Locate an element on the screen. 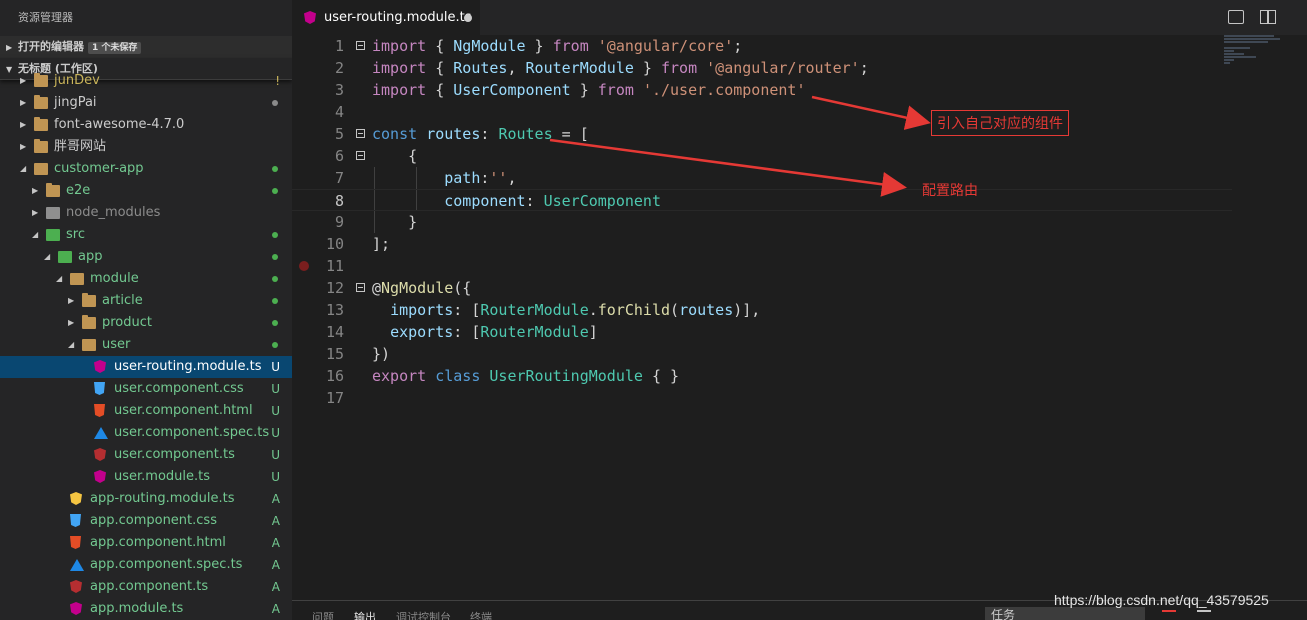 The height and width of the screenshot is (620, 1307). open-editors-section: ▶ 打开的编辑器 1 个未保存 is located at coordinates (146, 47).